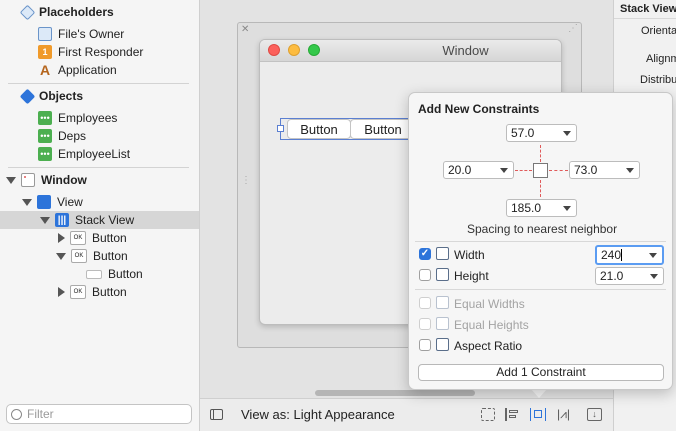 This screenshot has width=676, height=431. I want to click on view-icon, so click(44, 202).